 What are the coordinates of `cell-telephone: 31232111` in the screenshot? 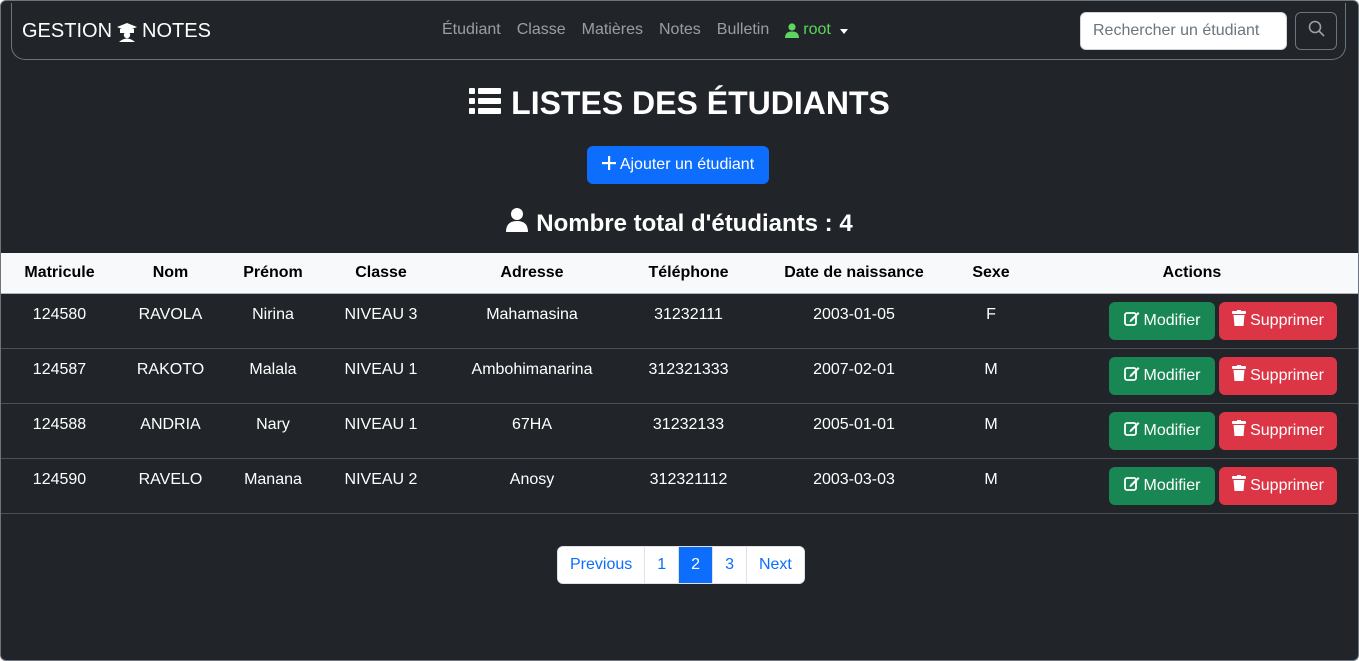 It's located at (688, 321).